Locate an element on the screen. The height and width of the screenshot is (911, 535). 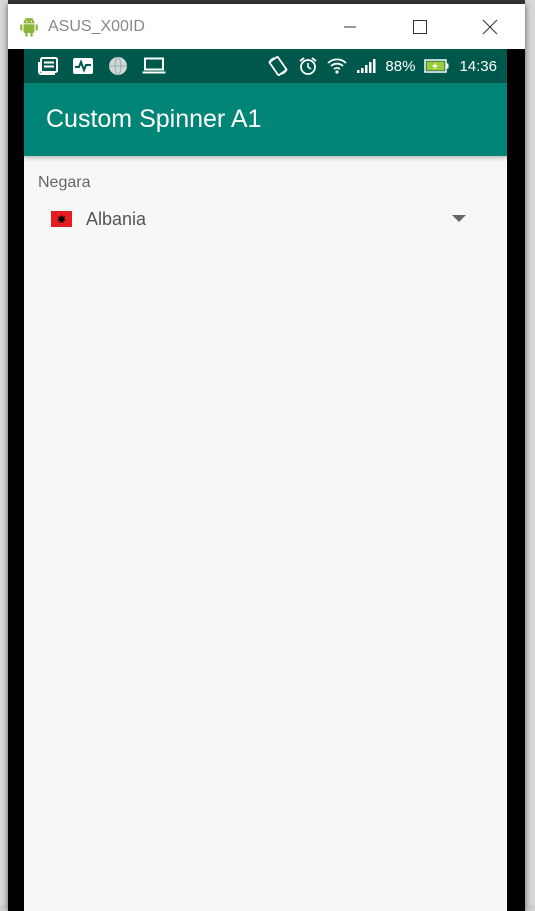
battery-percent: 88% is located at coordinates (400, 66).